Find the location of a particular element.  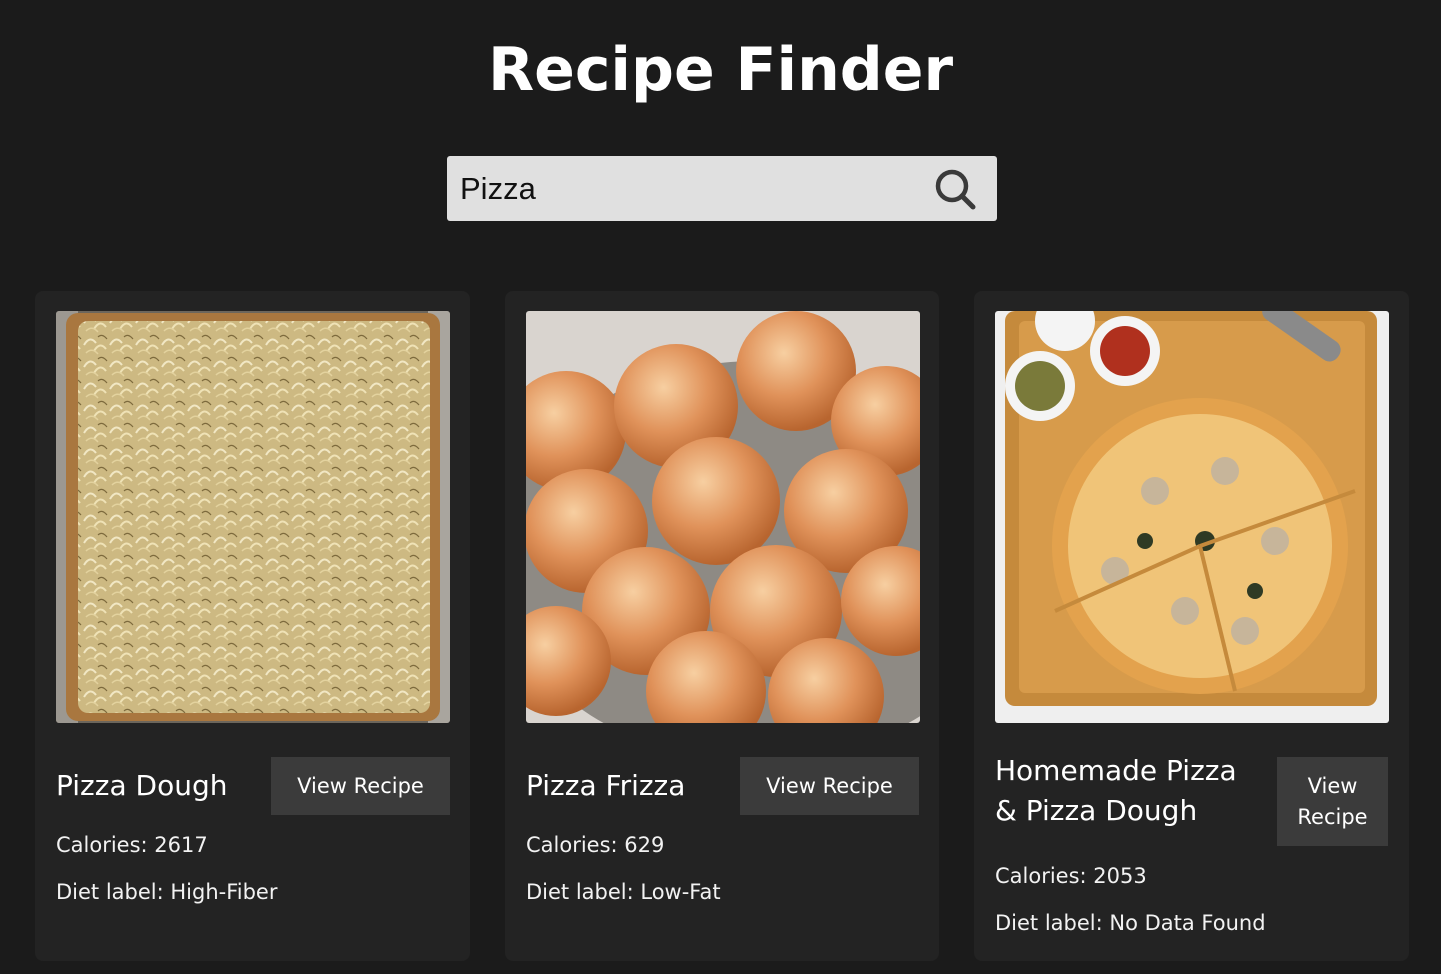

search-icon is located at coordinates (955, 189).